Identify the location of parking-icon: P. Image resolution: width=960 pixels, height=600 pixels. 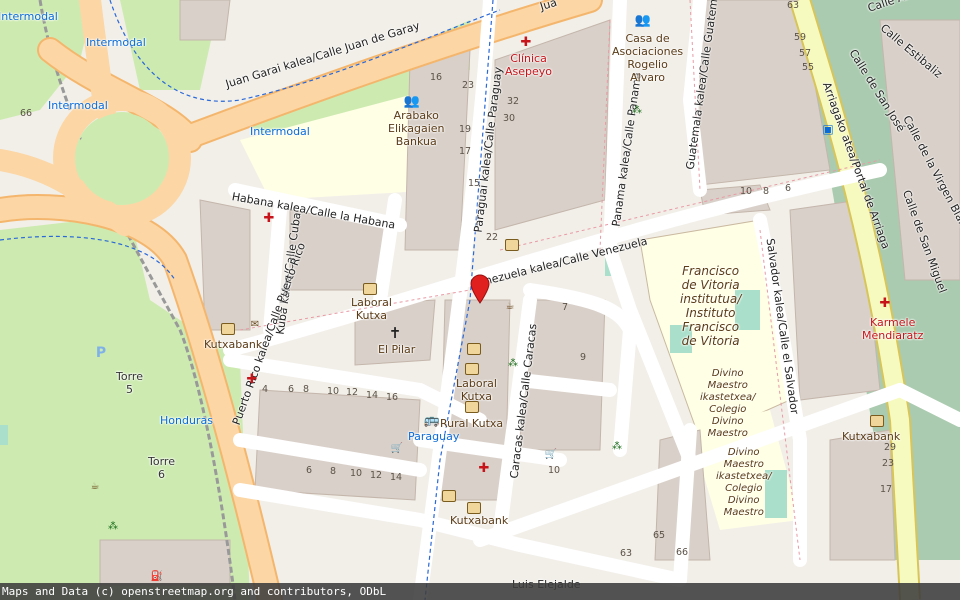
(101, 353).